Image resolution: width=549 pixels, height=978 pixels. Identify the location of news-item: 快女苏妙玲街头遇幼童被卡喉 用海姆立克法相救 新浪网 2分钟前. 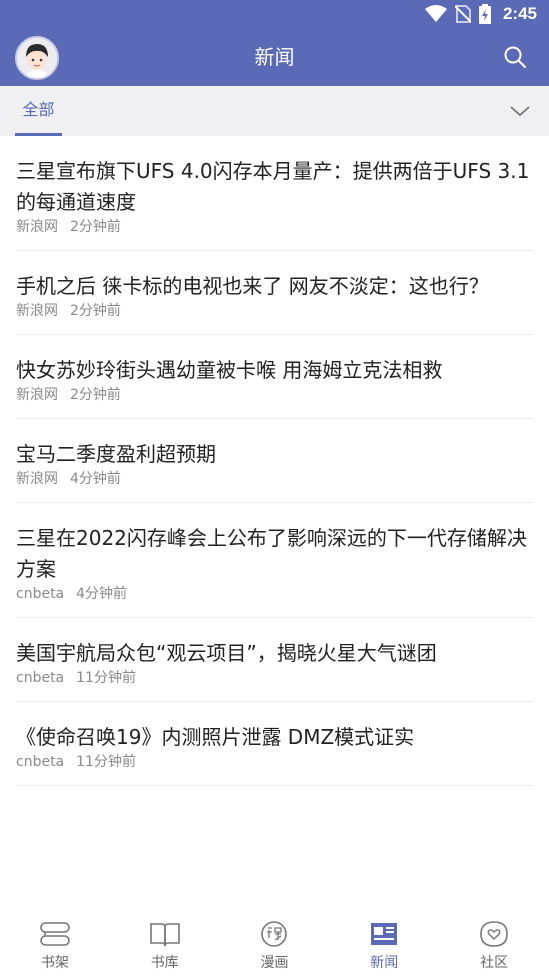
(274, 377).